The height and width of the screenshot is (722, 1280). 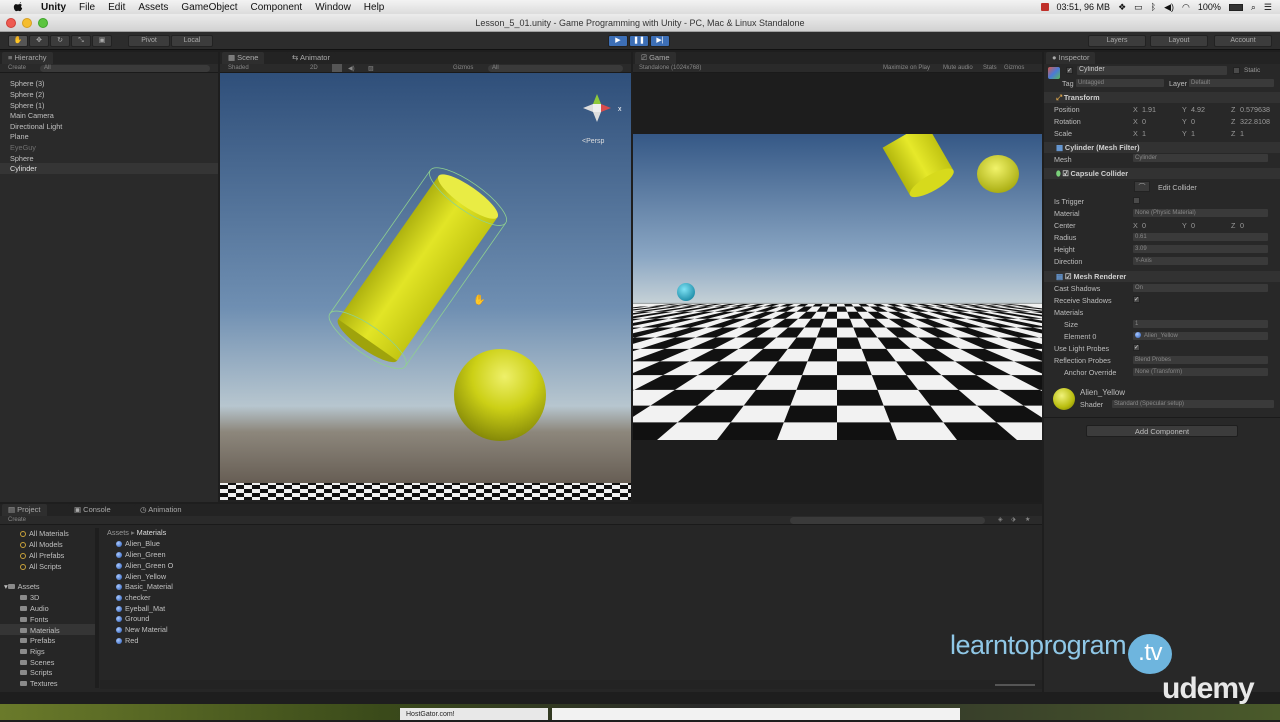 I want to click on apple-icon, so click(x=18, y=7).